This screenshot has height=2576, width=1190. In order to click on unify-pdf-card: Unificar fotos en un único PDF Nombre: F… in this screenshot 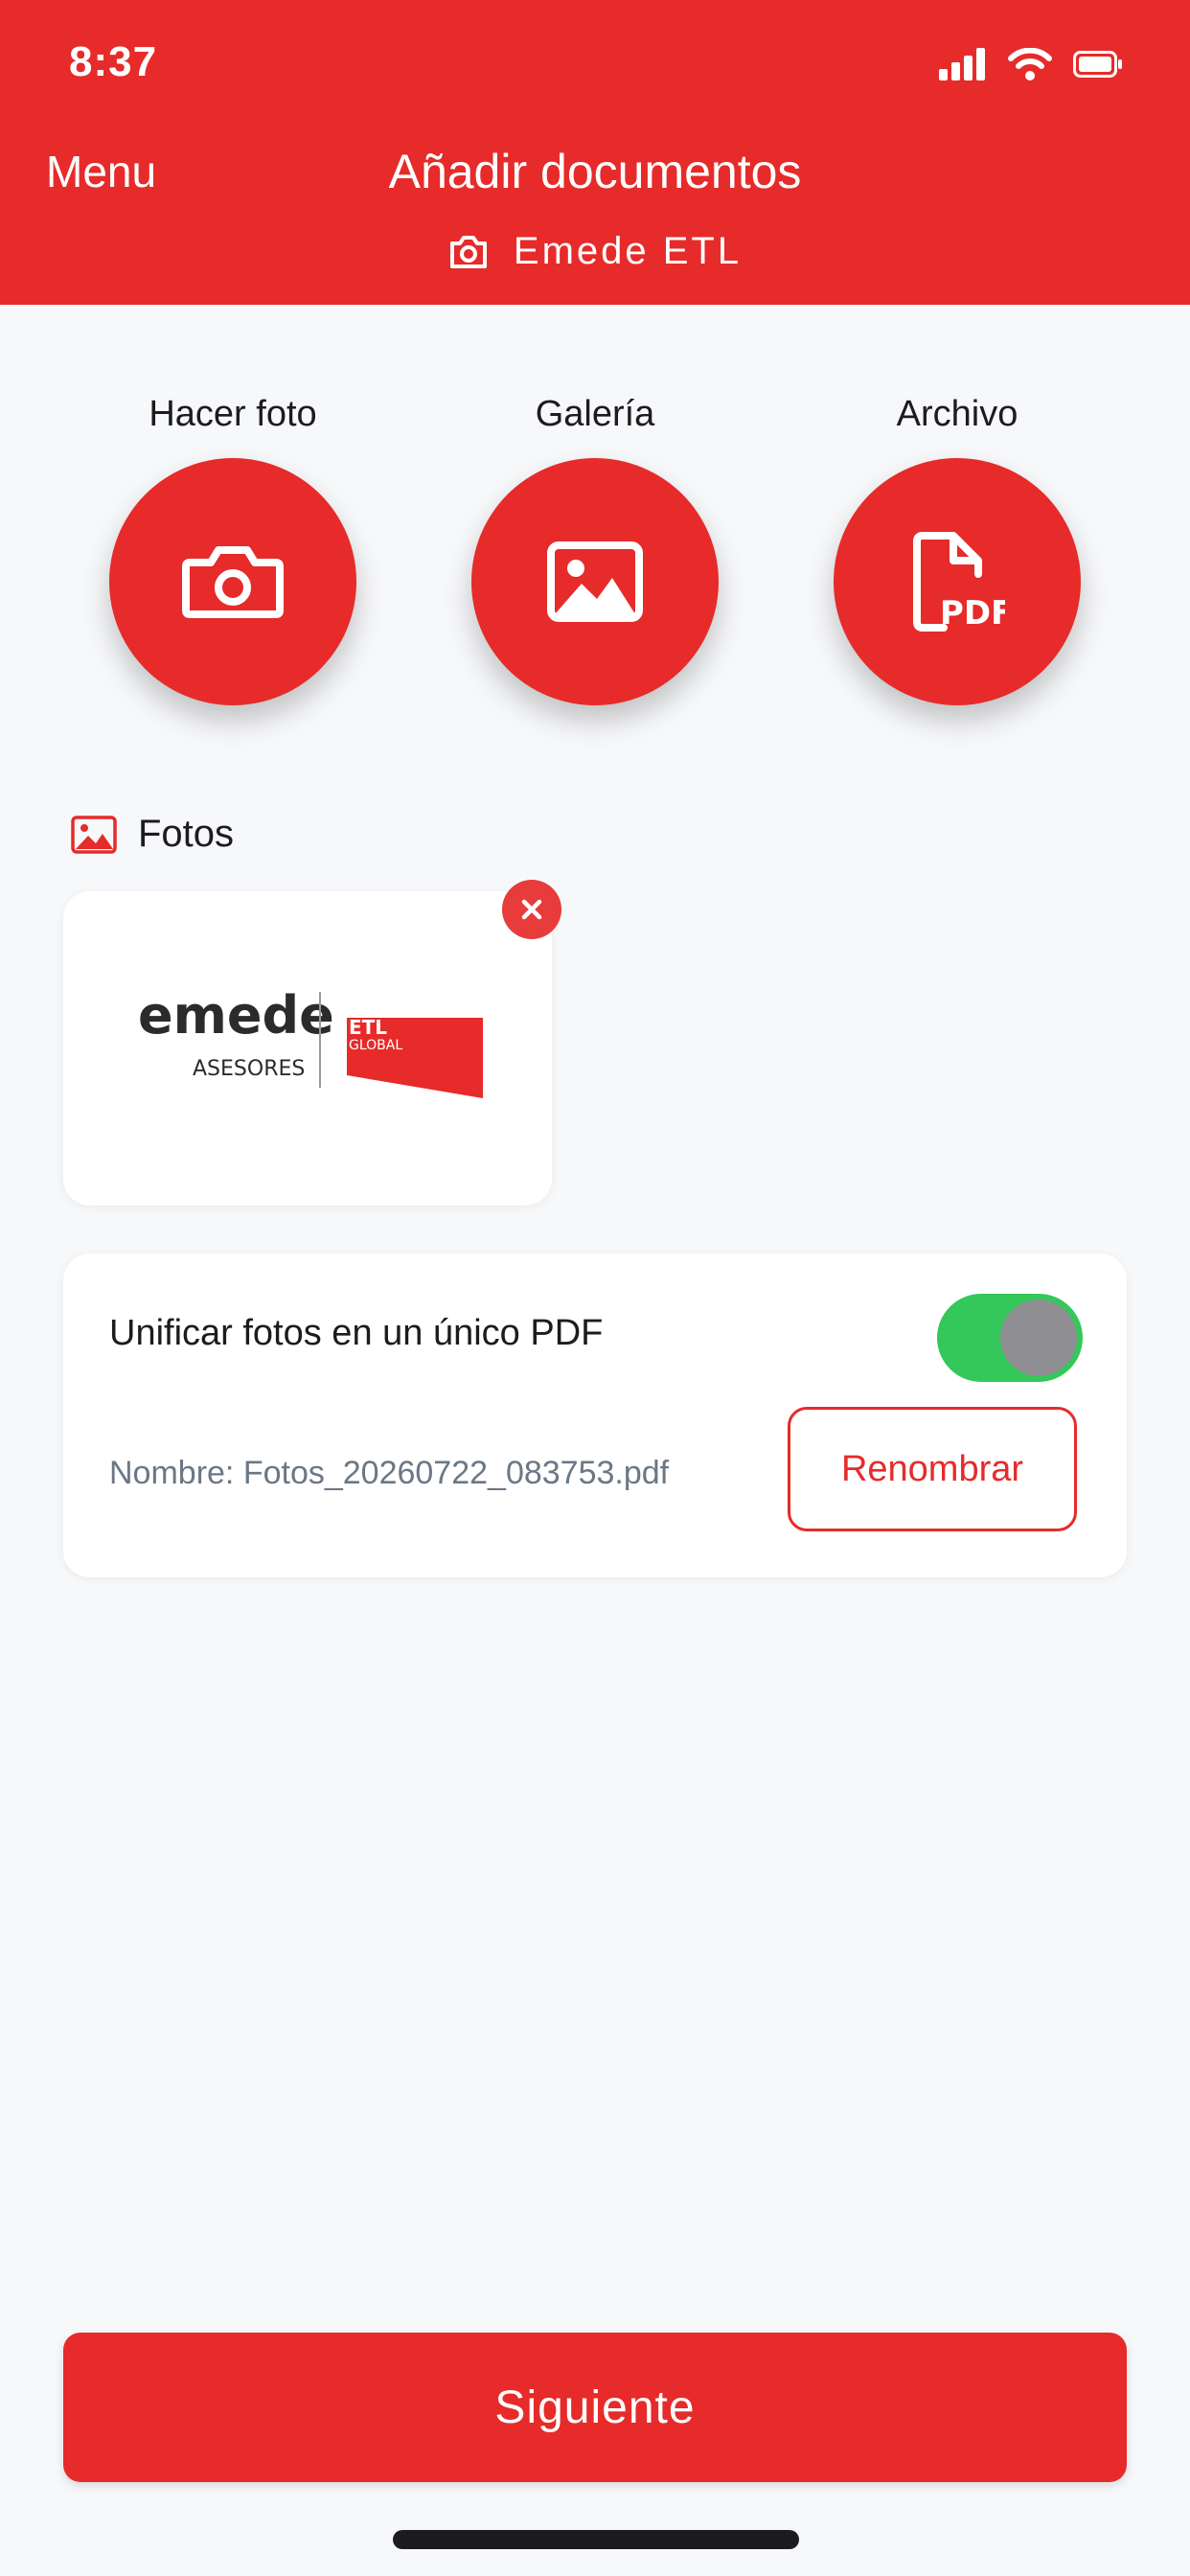, I will do `click(595, 1415)`.